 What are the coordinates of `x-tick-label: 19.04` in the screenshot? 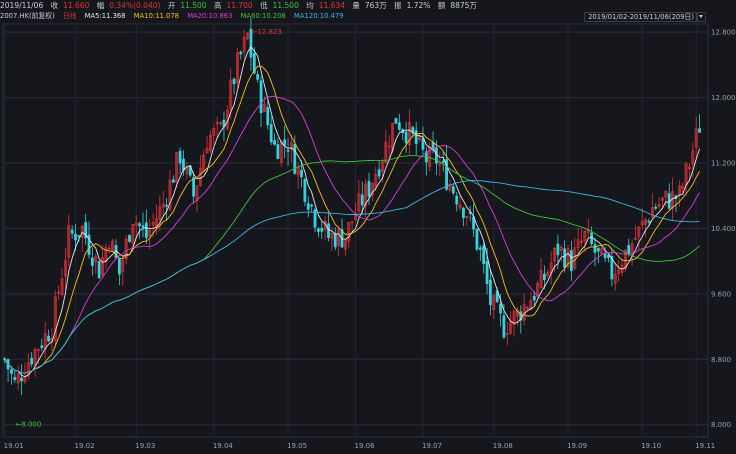 It's located at (223, 446).